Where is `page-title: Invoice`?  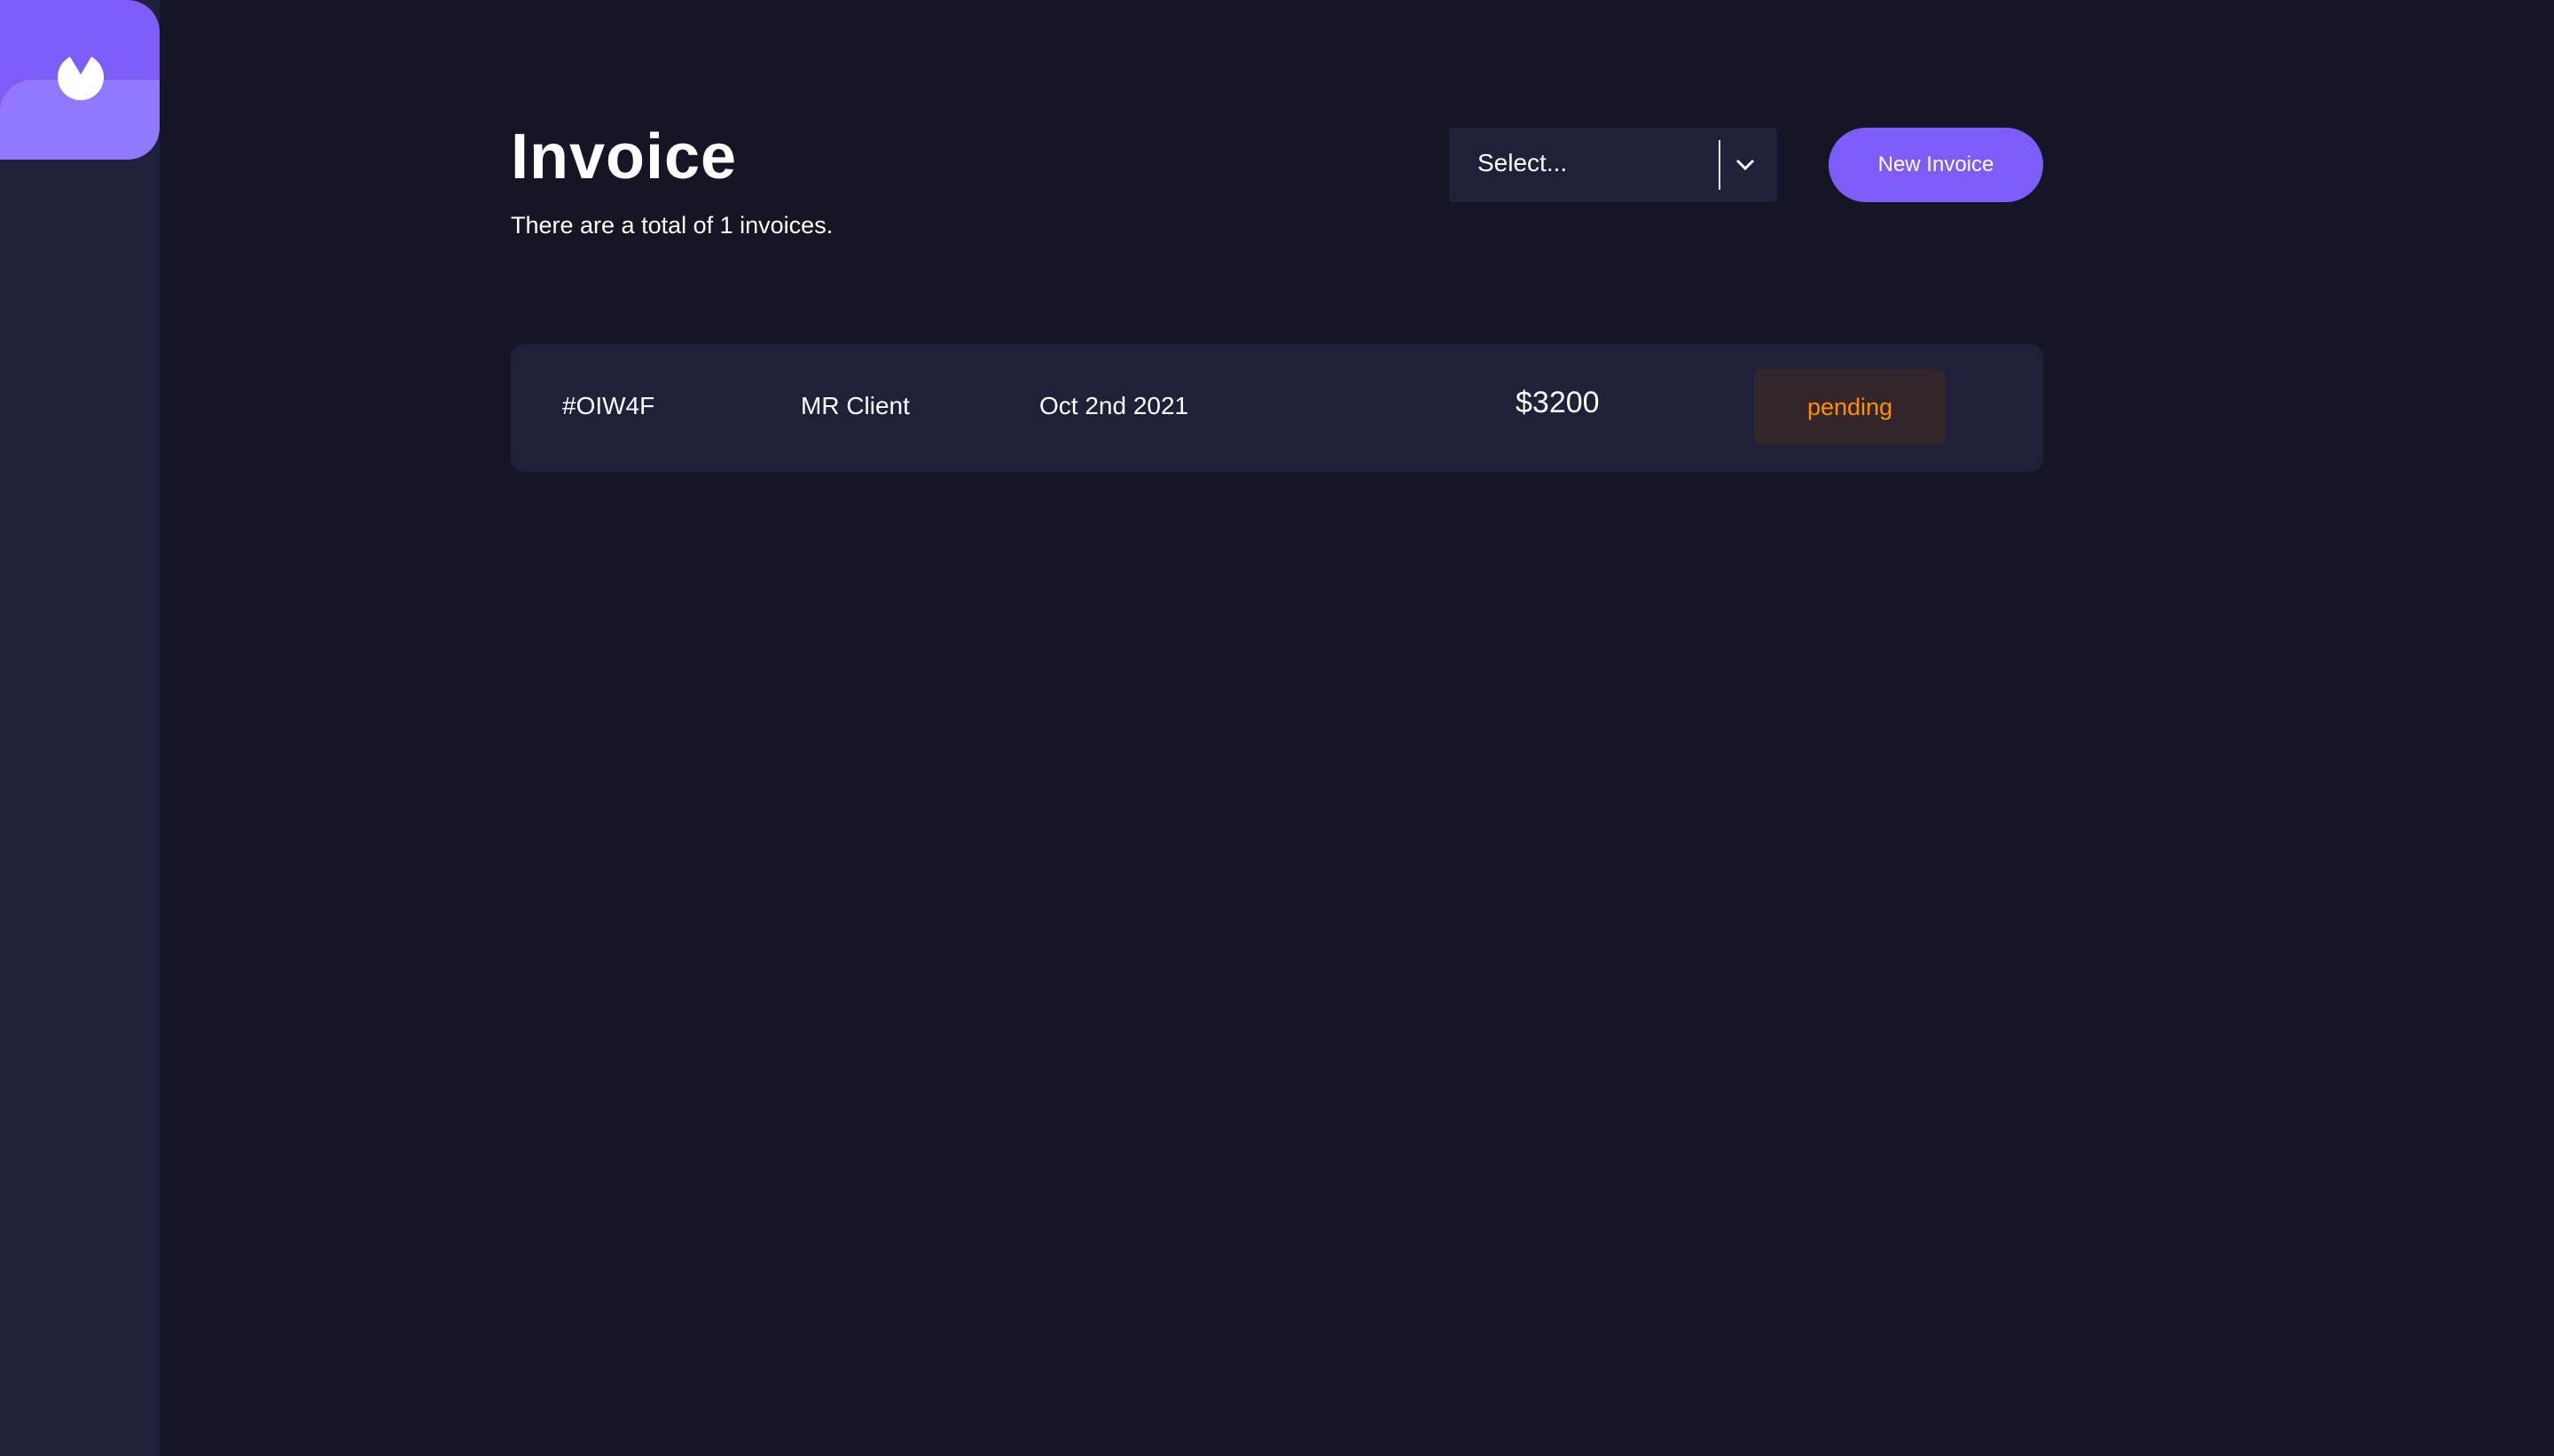
page-title: Invoice is located at coordinates (624, 156).